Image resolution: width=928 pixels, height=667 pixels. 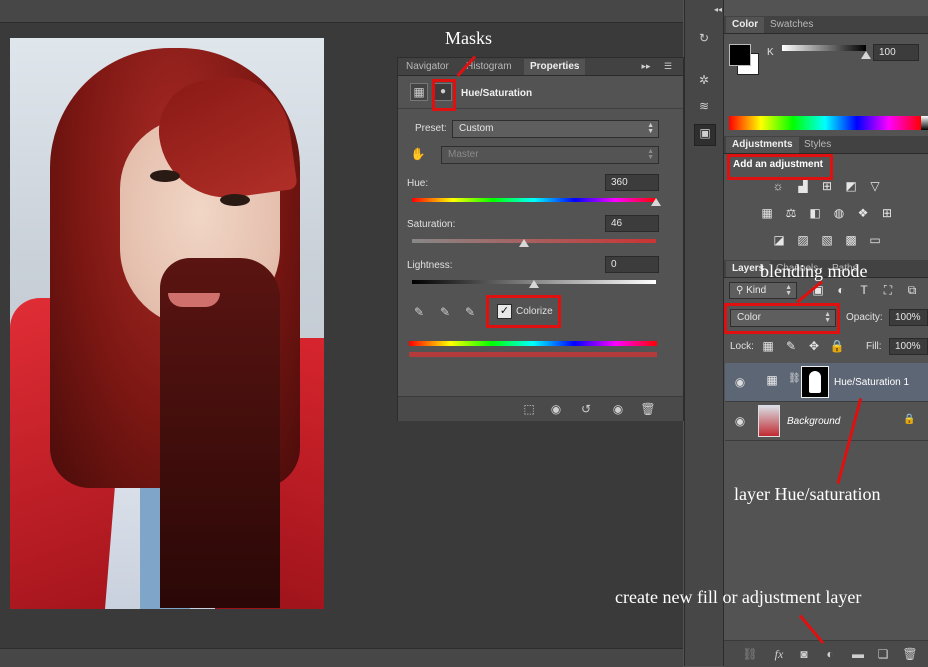 What do you see at coordinates (791, 25) in the screenshot?
I see `tab-swatches: Swatches` at bounding box center [791, 25].